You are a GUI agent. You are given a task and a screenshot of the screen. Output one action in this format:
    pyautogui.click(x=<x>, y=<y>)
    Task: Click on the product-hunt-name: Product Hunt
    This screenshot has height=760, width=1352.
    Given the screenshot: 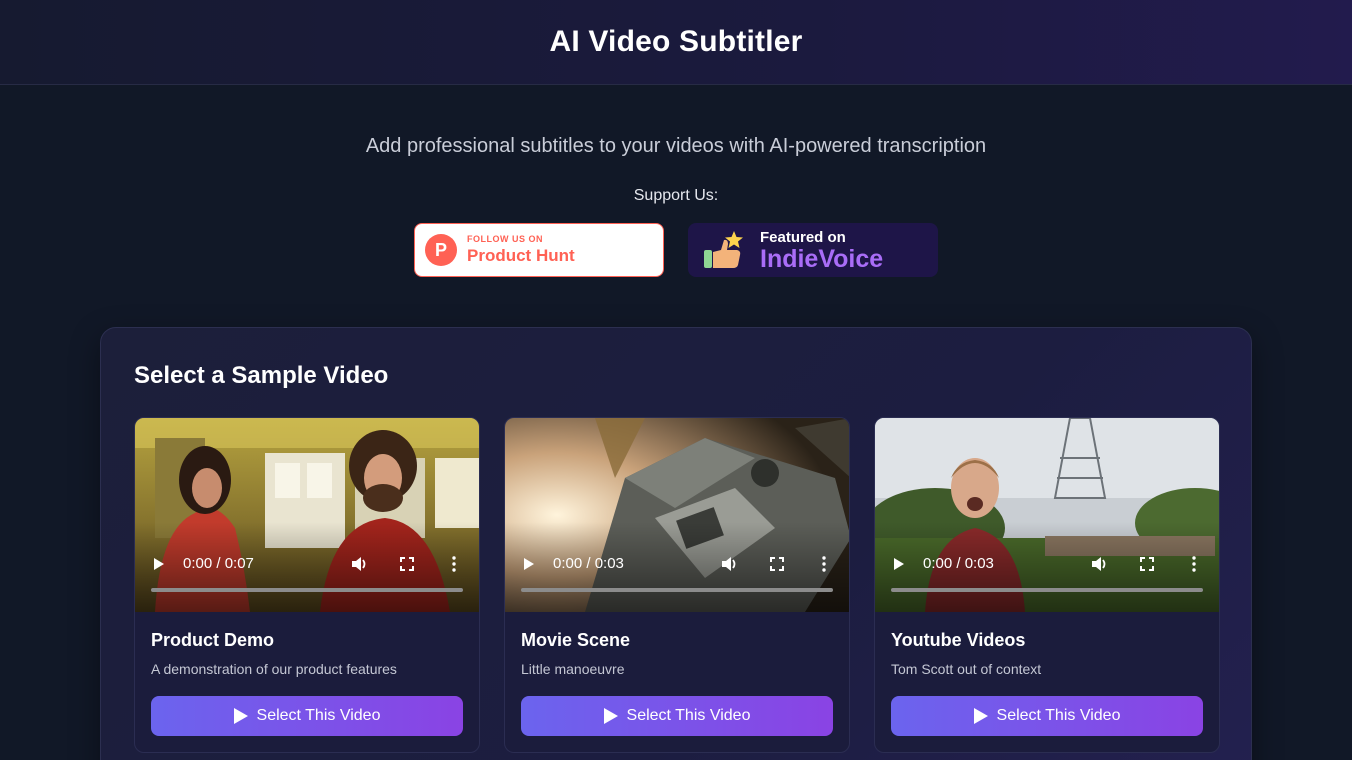 What is the action you would take?
    pyautogui.click(x=521, y=255)
    